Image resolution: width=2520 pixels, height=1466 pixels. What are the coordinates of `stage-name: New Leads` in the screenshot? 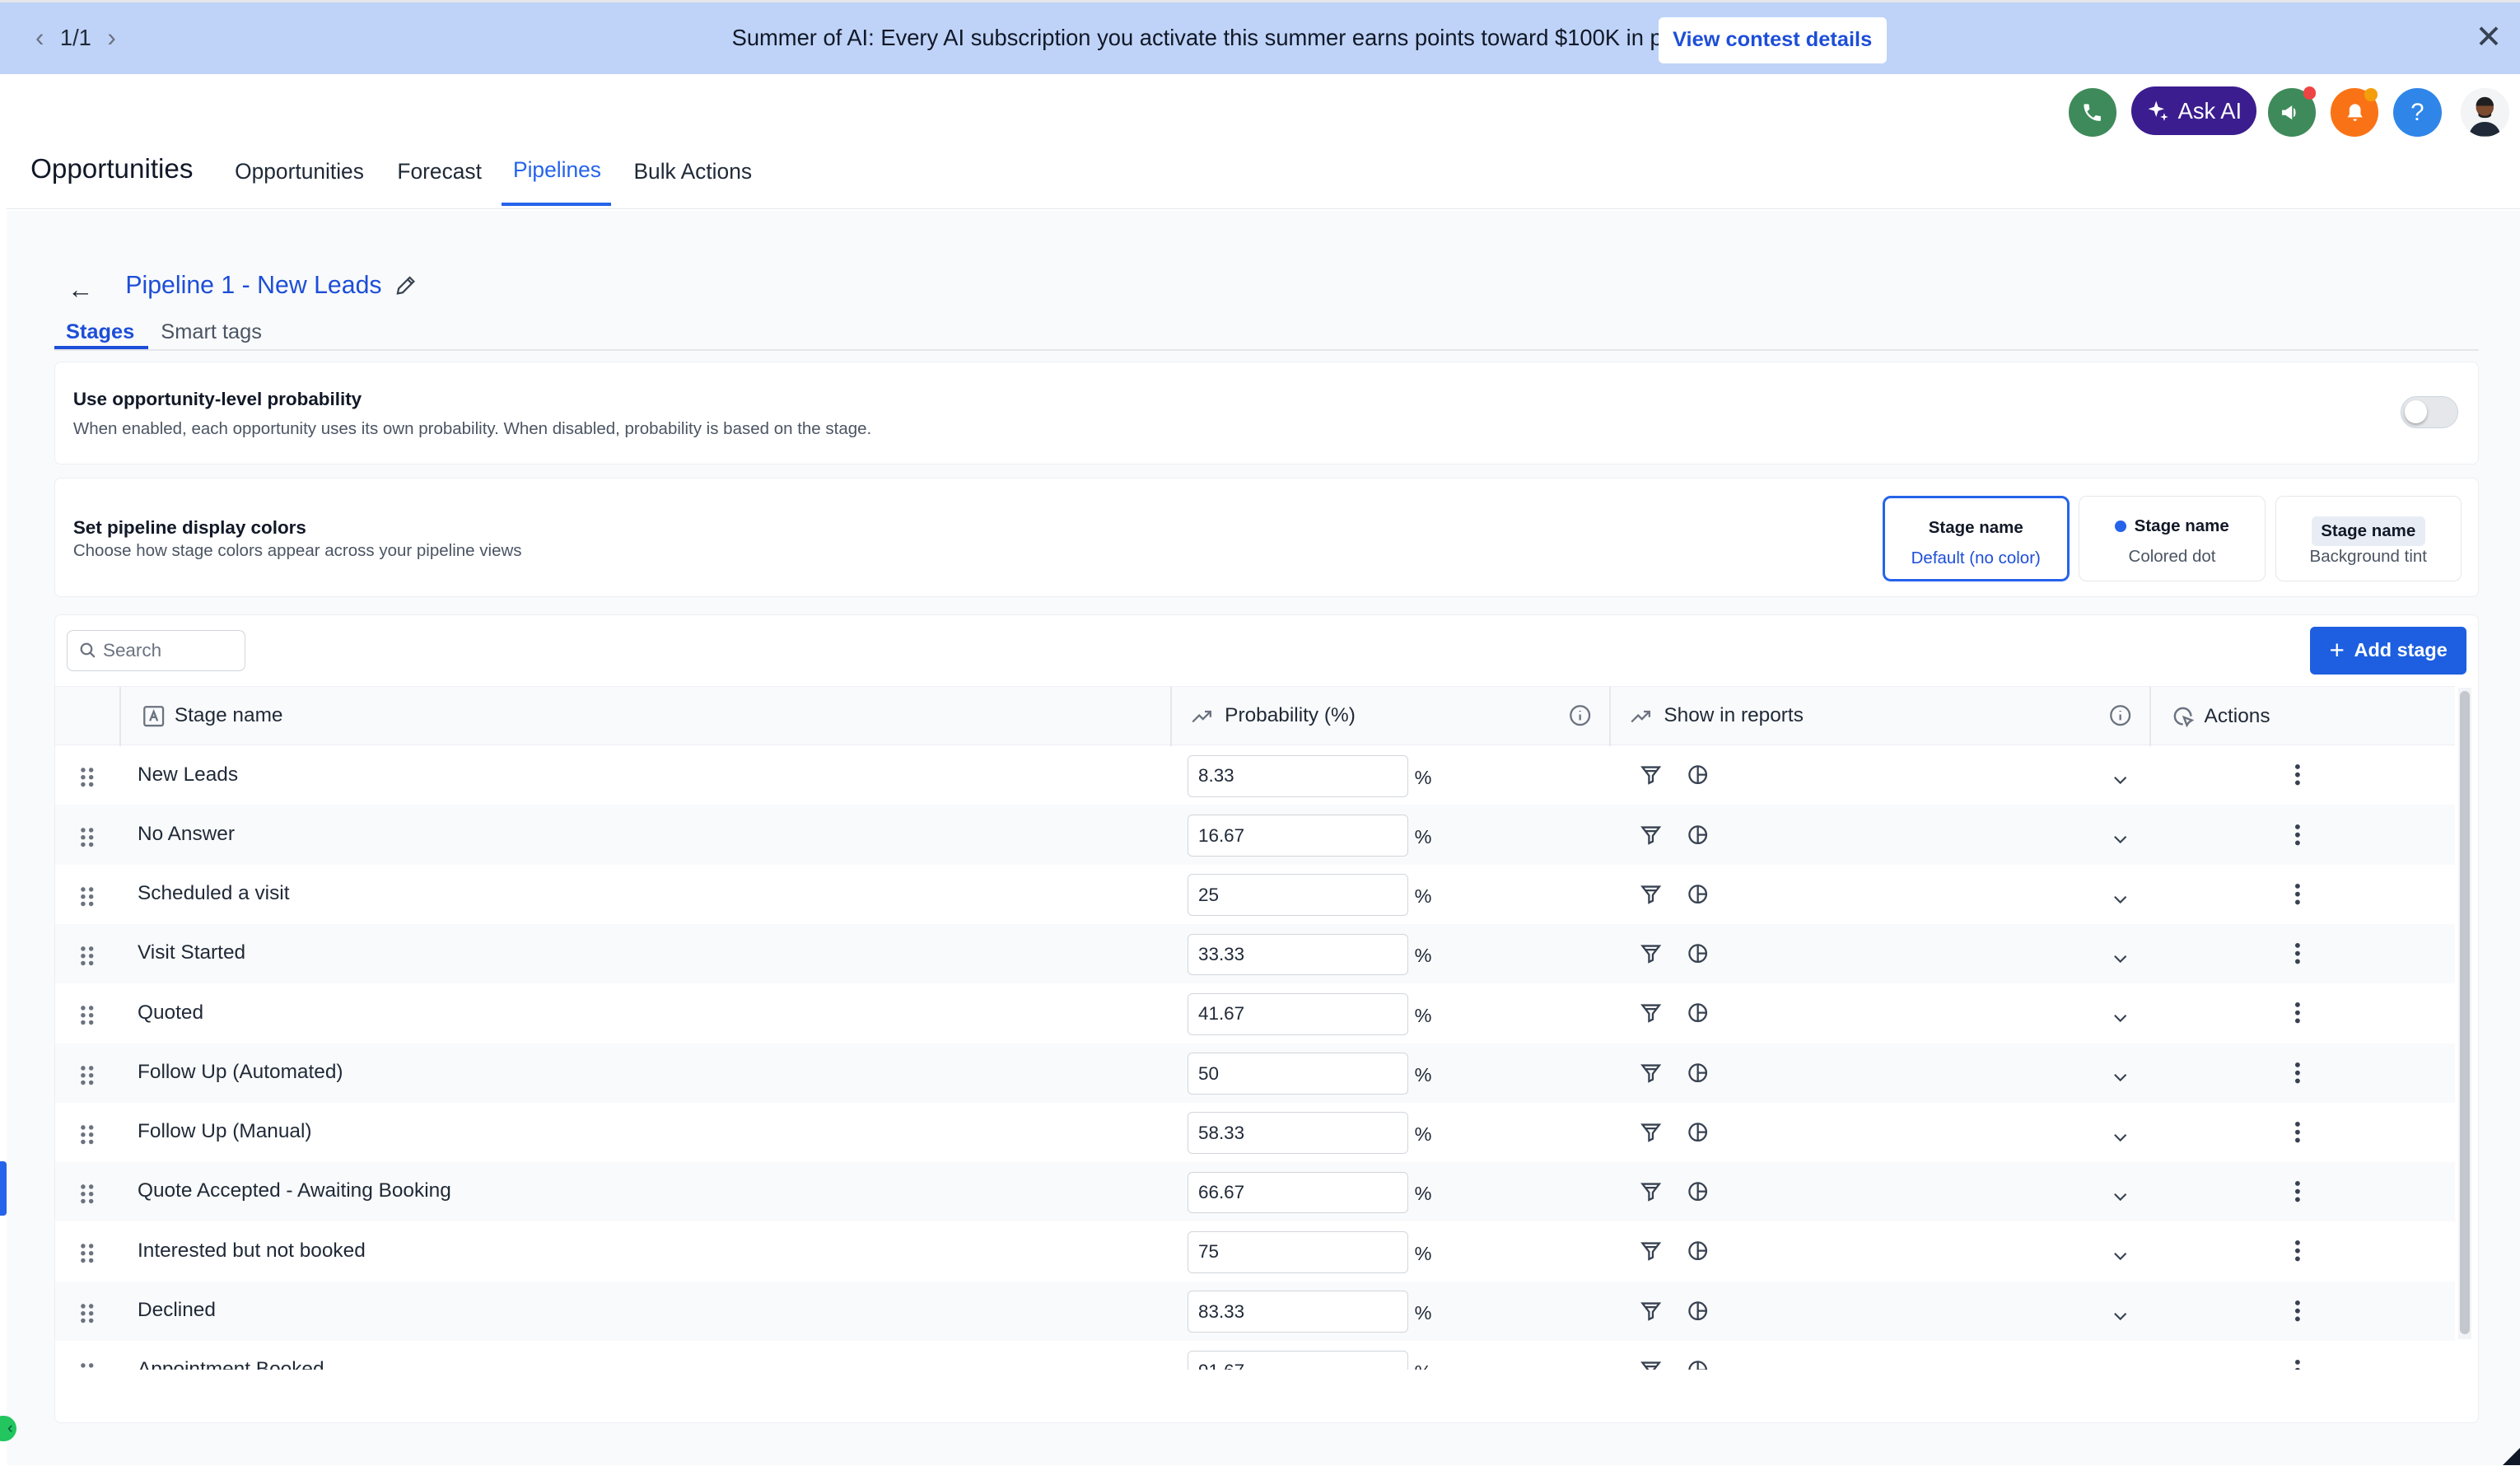 It's located at (188, 774).